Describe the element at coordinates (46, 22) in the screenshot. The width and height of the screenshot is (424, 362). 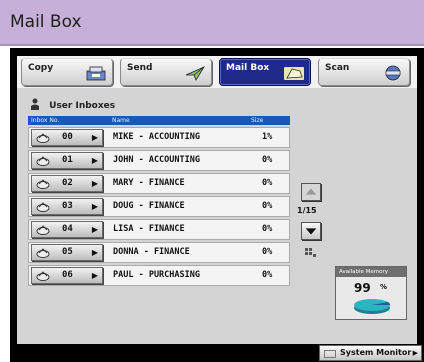
I see `window-title: Mail Box` at that location.